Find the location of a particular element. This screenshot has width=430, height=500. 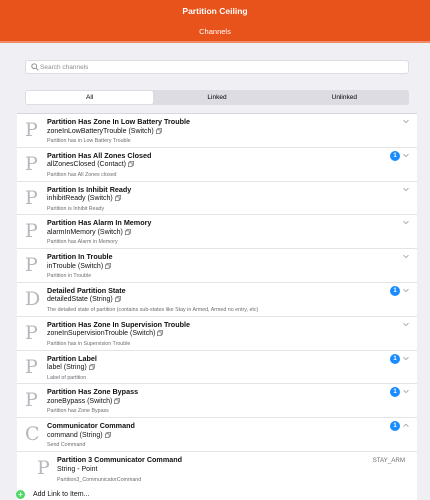

channel-type: detailedState (String) is located at coordinates (84, 299).